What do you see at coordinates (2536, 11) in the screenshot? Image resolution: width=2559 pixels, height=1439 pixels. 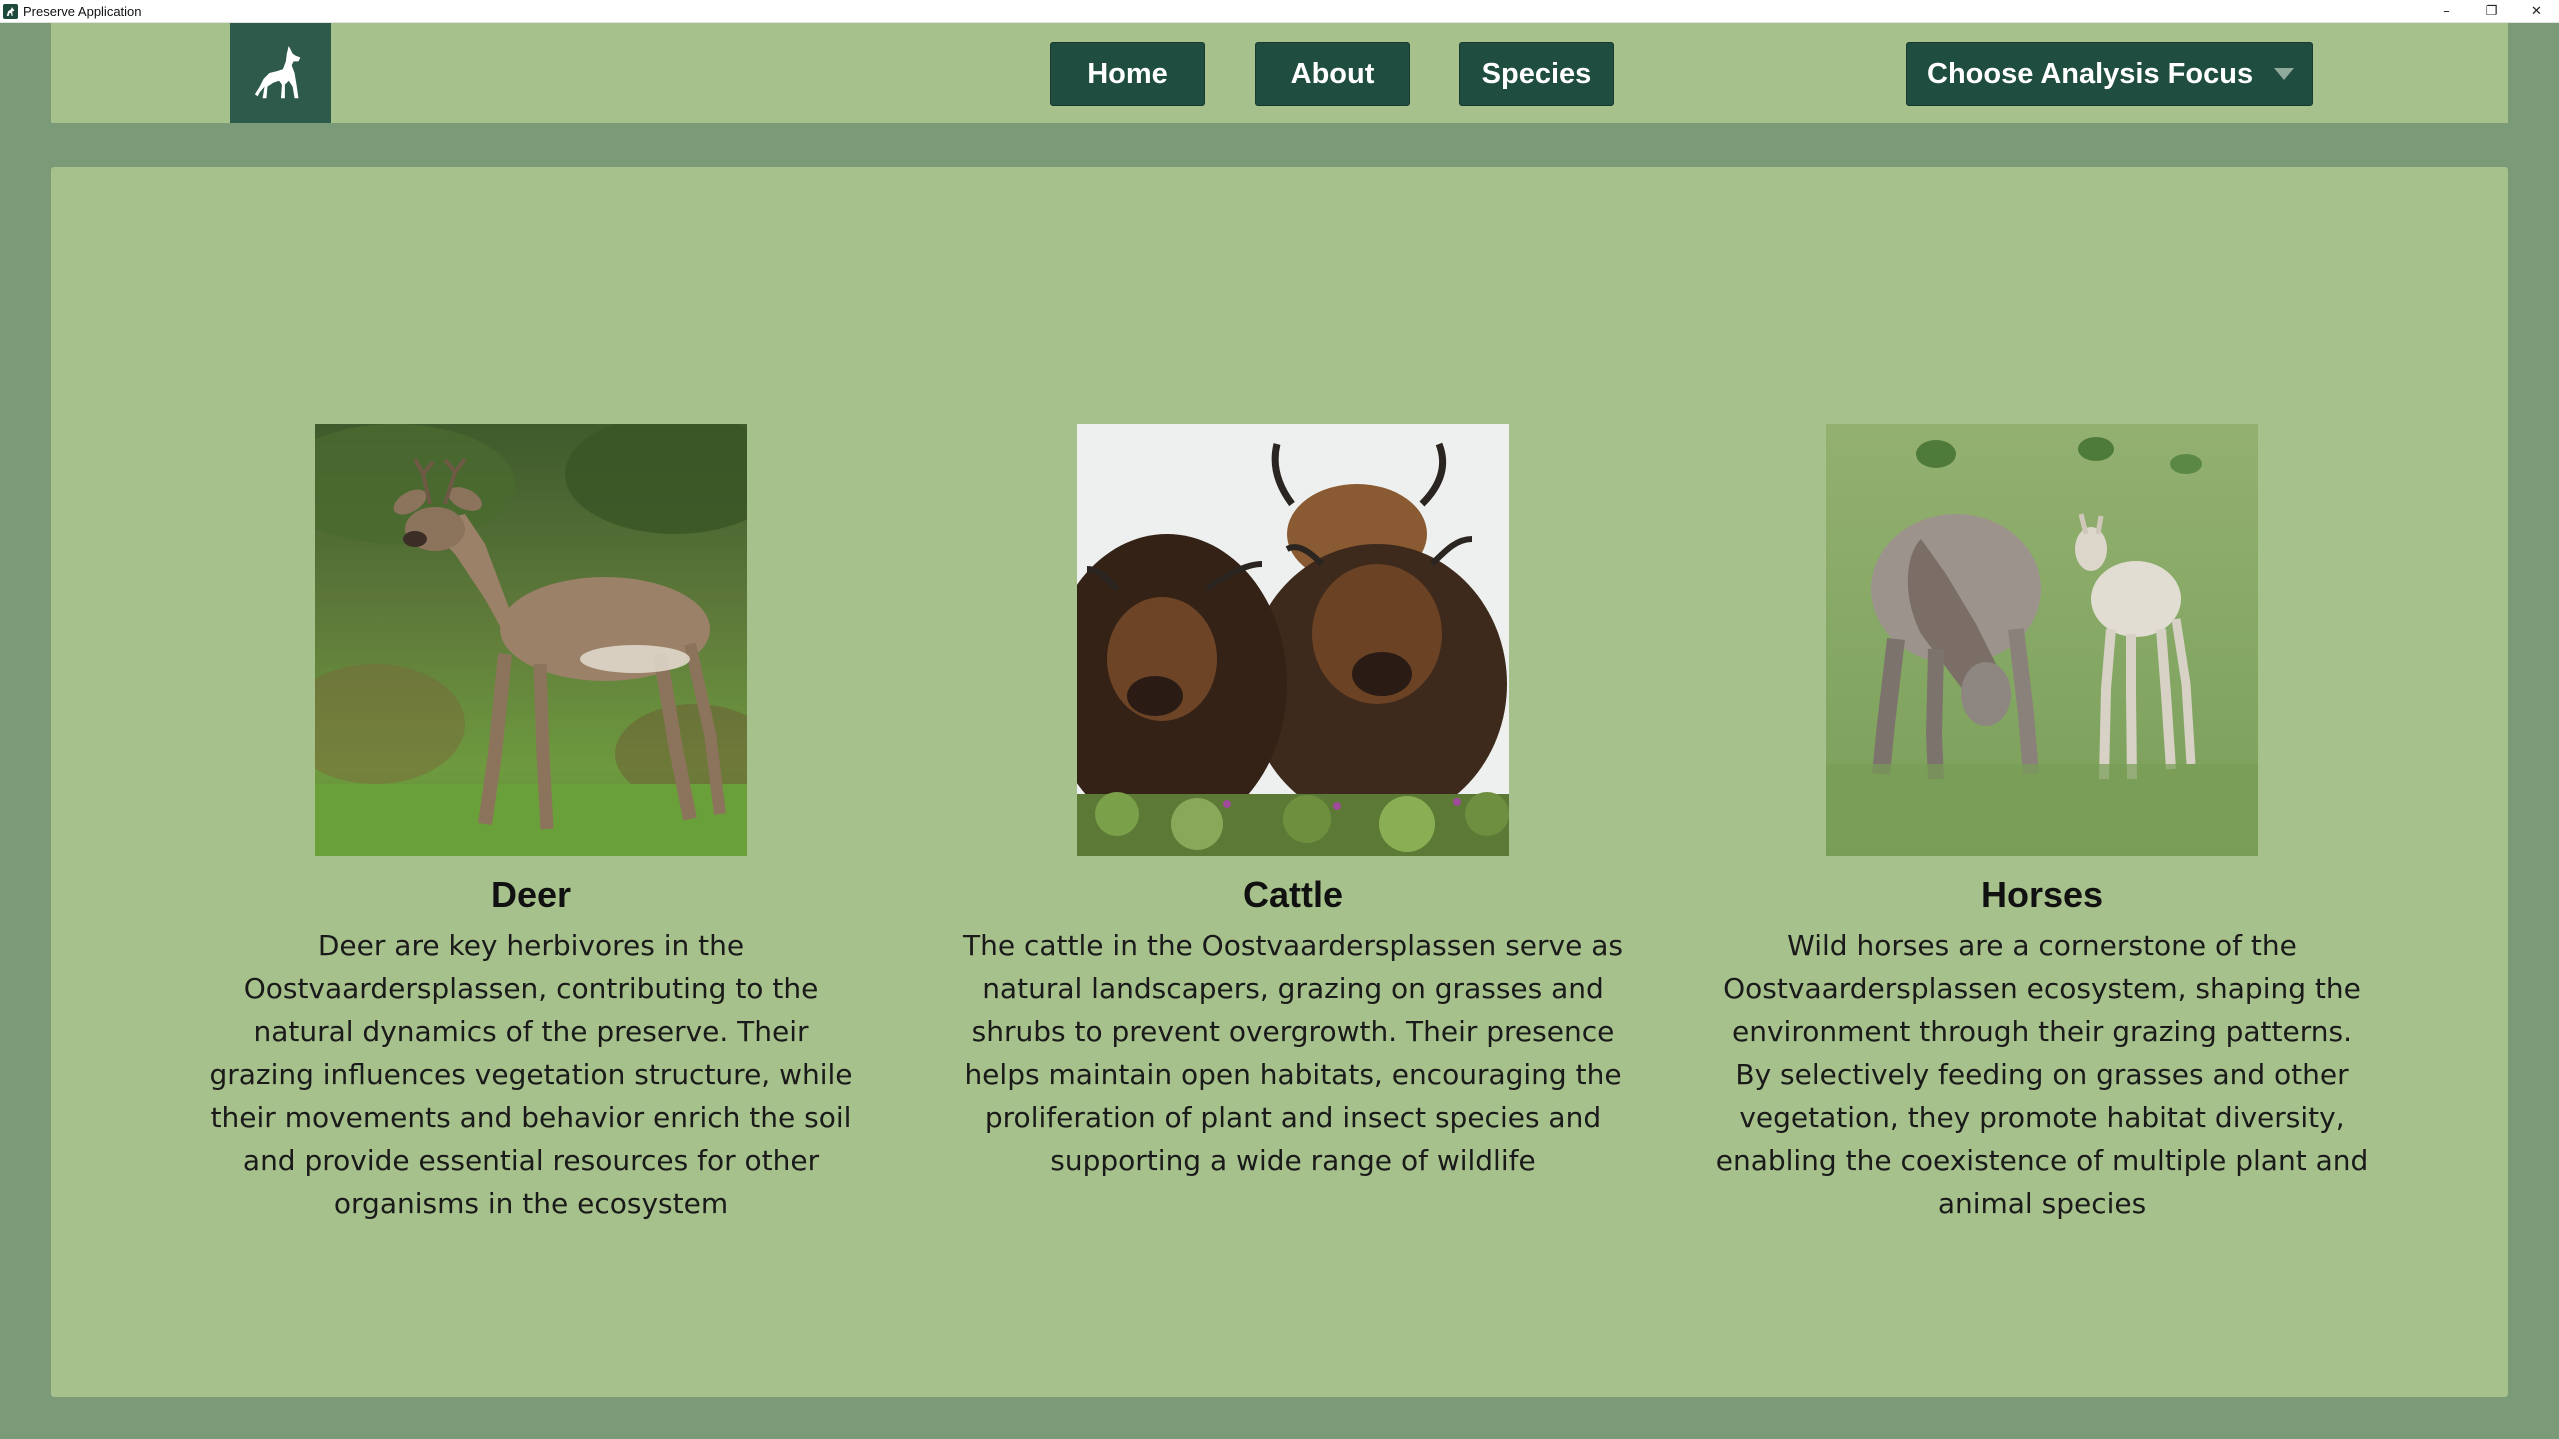 I see `close-button: ✕` at bounding box center [2536, 11].